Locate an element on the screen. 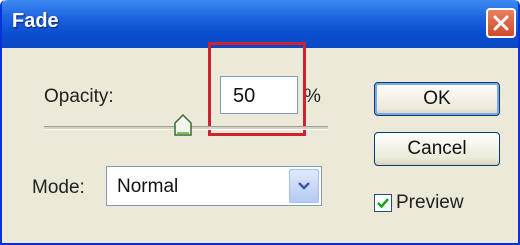 This screenshot has width=520, height=245. opacity-slider-thumb is located at coordinates (183, 125).